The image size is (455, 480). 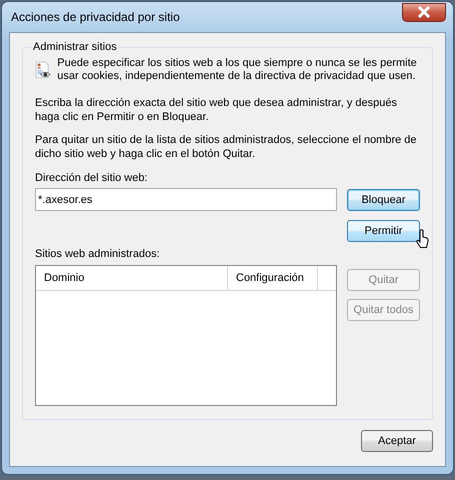 I want to click on column-header: Dominio, so click(x=132, y=278).